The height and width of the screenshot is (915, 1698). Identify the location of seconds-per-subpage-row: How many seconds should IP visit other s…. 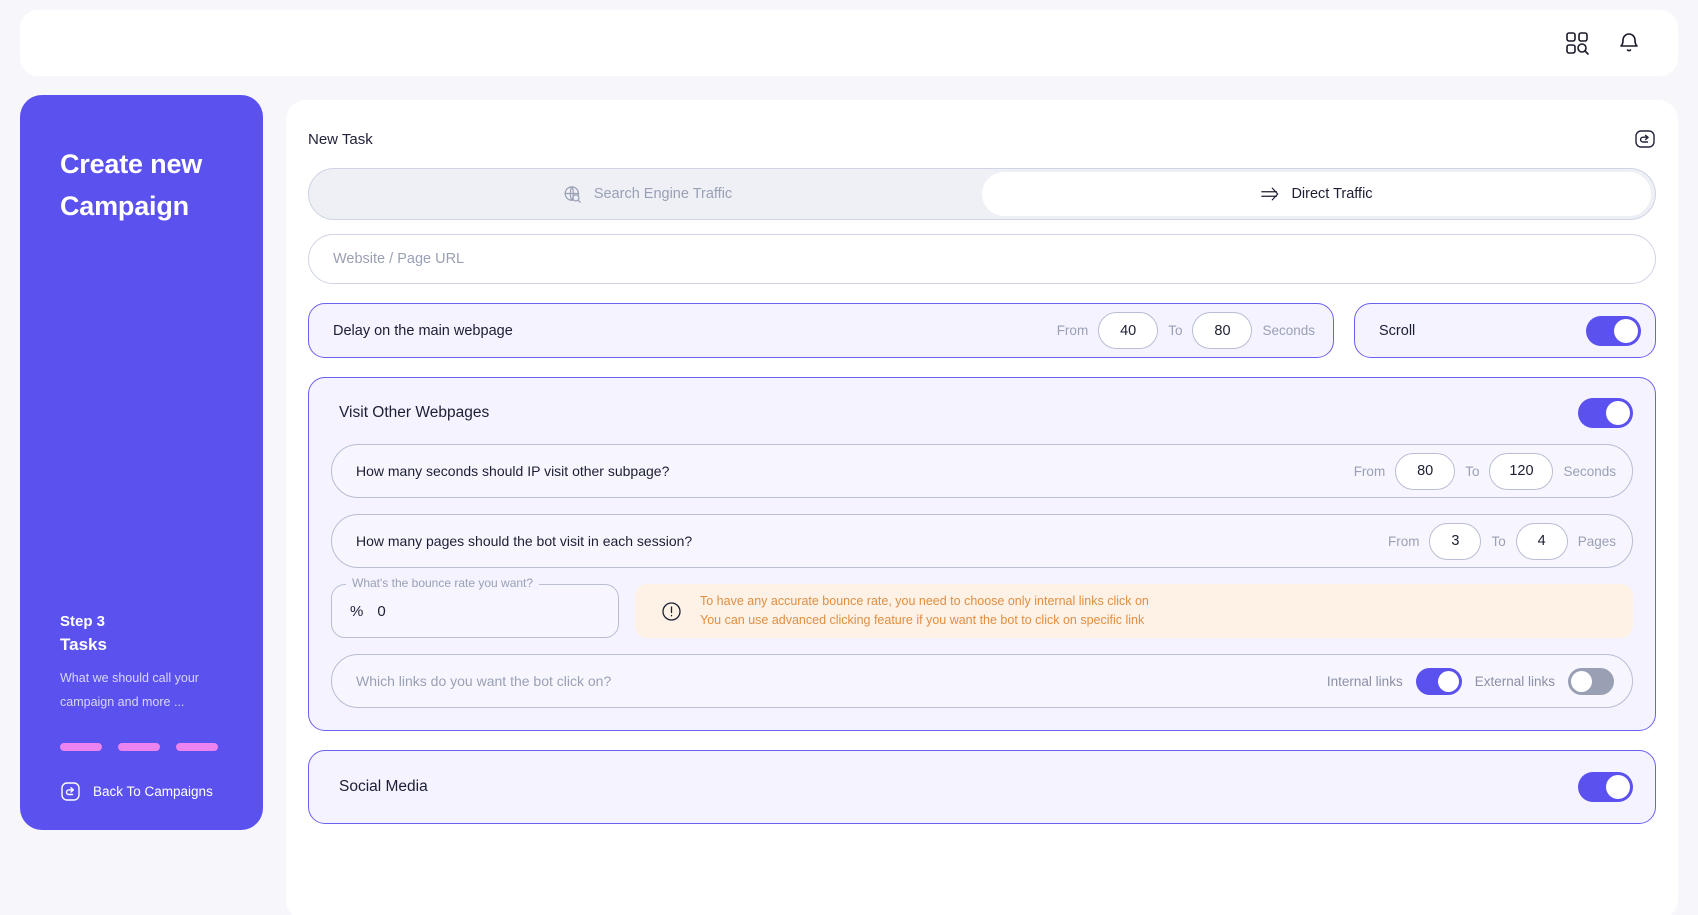
(982, 471).